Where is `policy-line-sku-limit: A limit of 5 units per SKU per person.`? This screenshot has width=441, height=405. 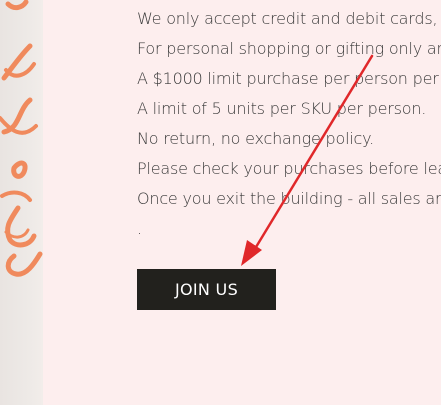
policy-line-sku-limit: A limit of 5 units per SKU per person. is located at coordinates (282, 108).